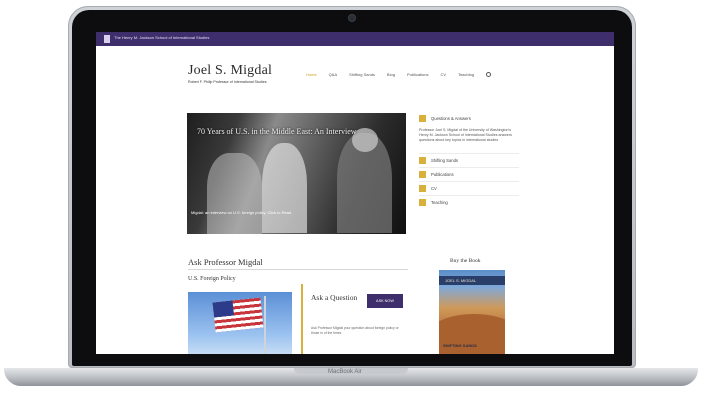 The height and width of the screenshot is (413, 702). Describe the element at coordinates (333, 74) in the screenshot. I see `nav-item-qa: Q&A` at that location.